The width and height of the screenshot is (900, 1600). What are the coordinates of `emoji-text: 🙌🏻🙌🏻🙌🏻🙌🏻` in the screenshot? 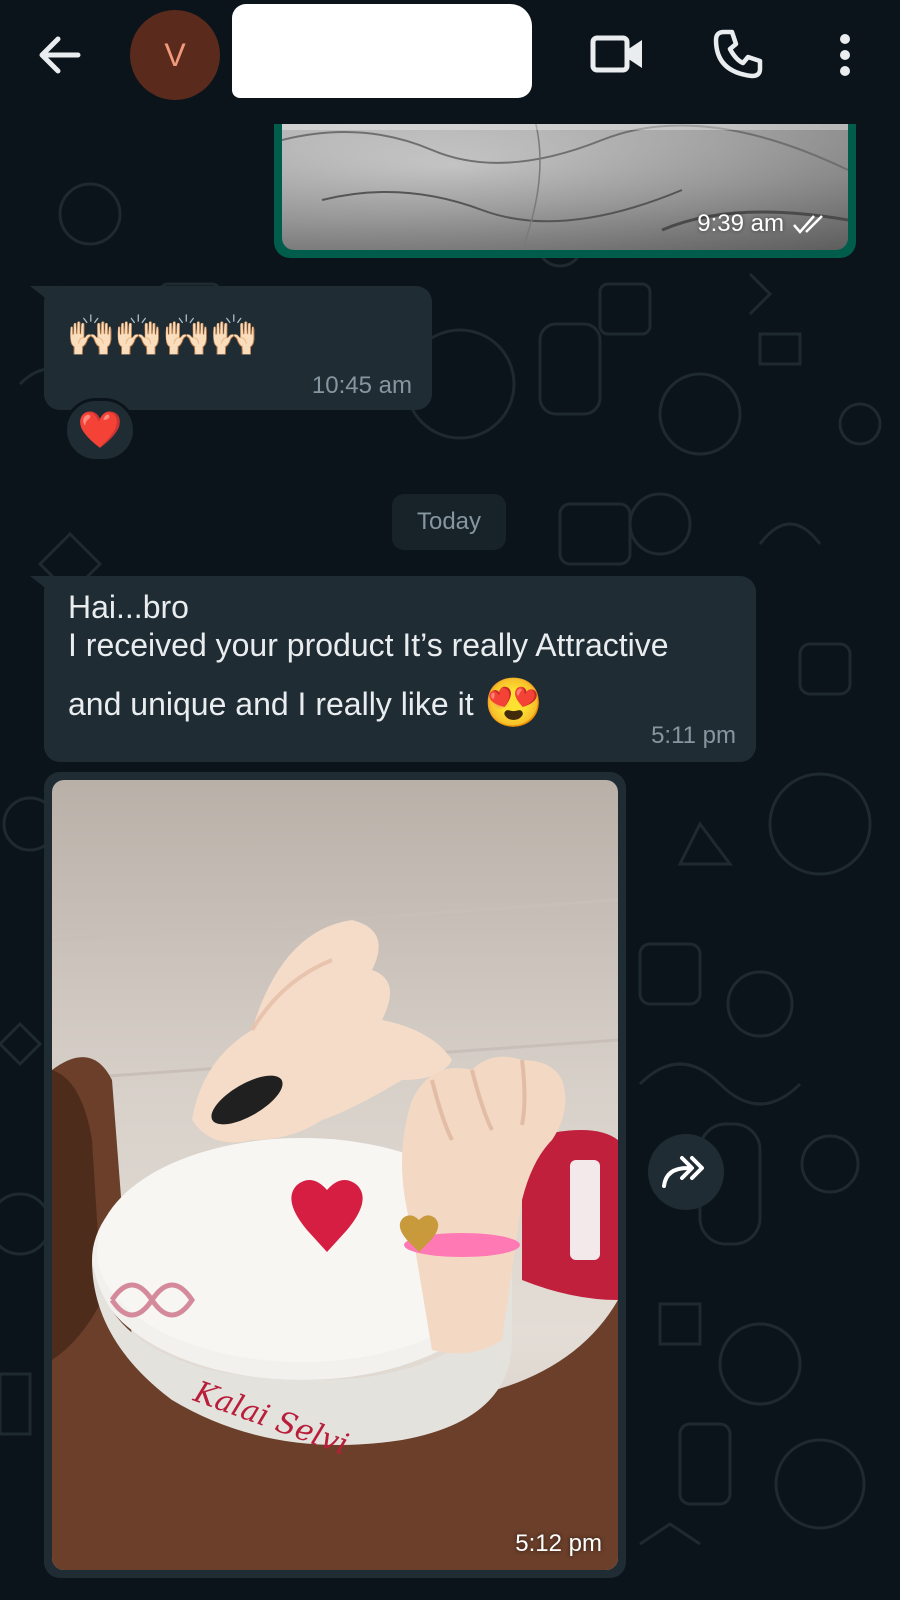 It's located at (162, 336).